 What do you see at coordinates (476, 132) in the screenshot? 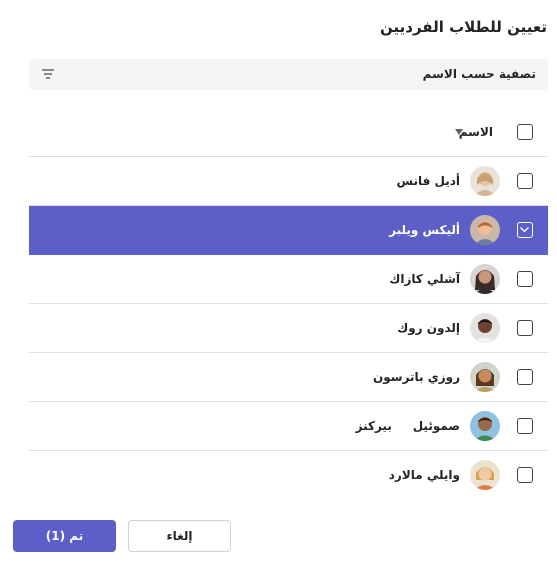
I see `name-column-header: الاسم` at bounding box center [476, 132].